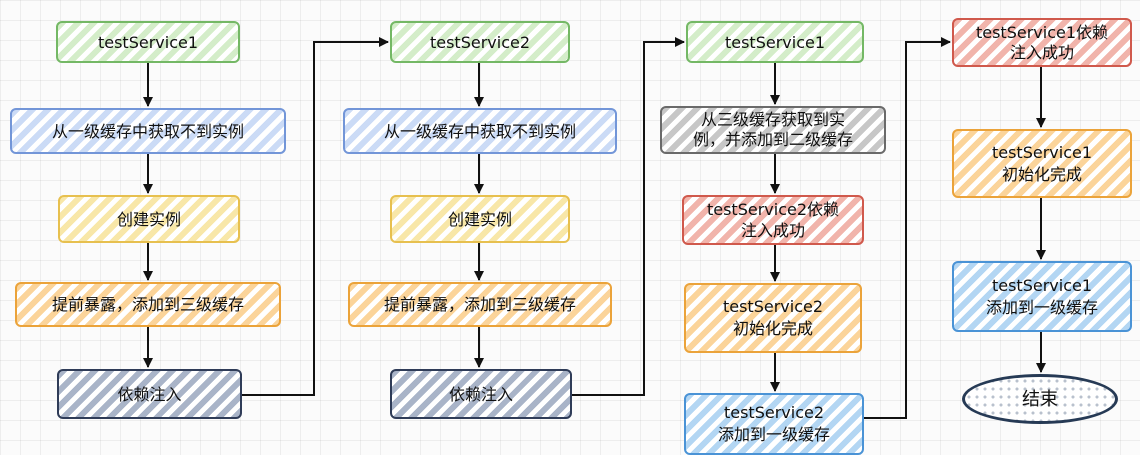 Image resolution: width=1140 pixels, height=455 pixels. What do you see at coordinates (1042, 42) in the screenshot?
I see `c4-node-ts1-di-success: testService1依赖 注入成功` at bounding box center [1042, 42].